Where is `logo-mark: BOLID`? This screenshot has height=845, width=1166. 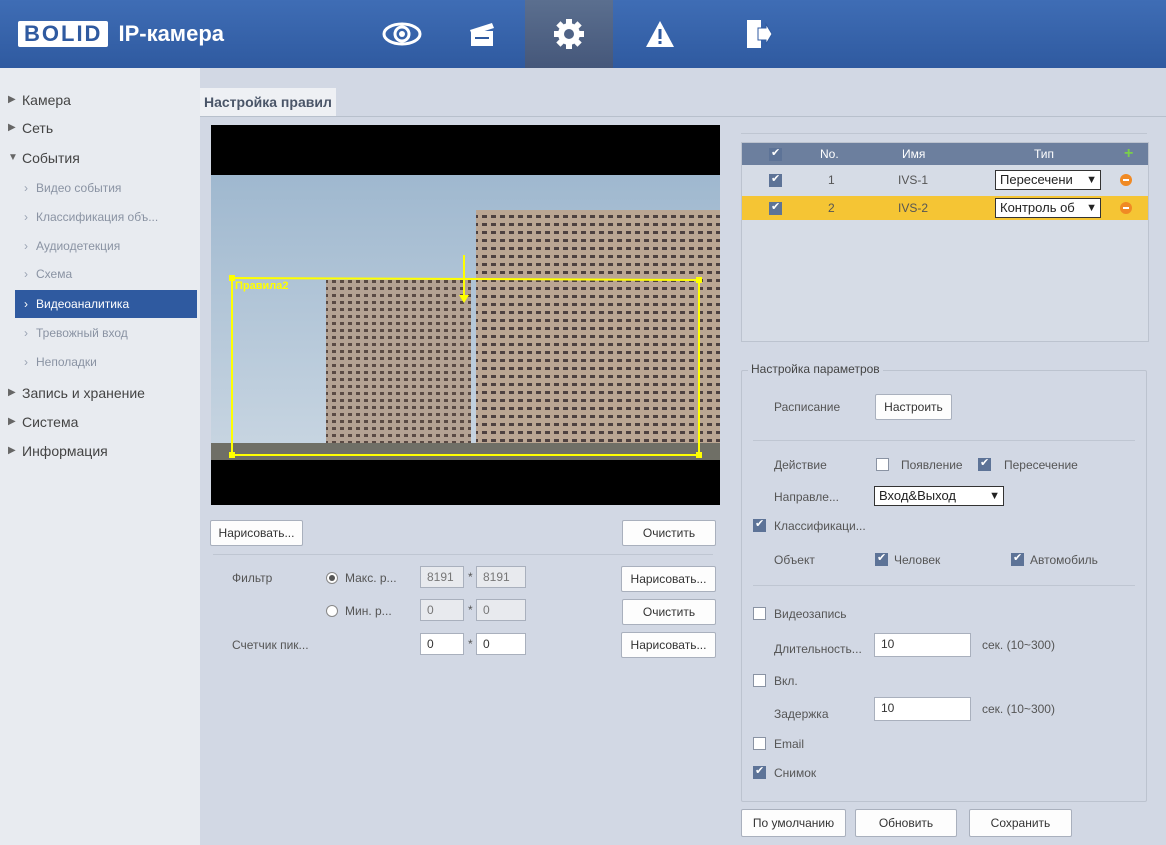 logo-mark: BOLID is located at coordinates (63, 34).